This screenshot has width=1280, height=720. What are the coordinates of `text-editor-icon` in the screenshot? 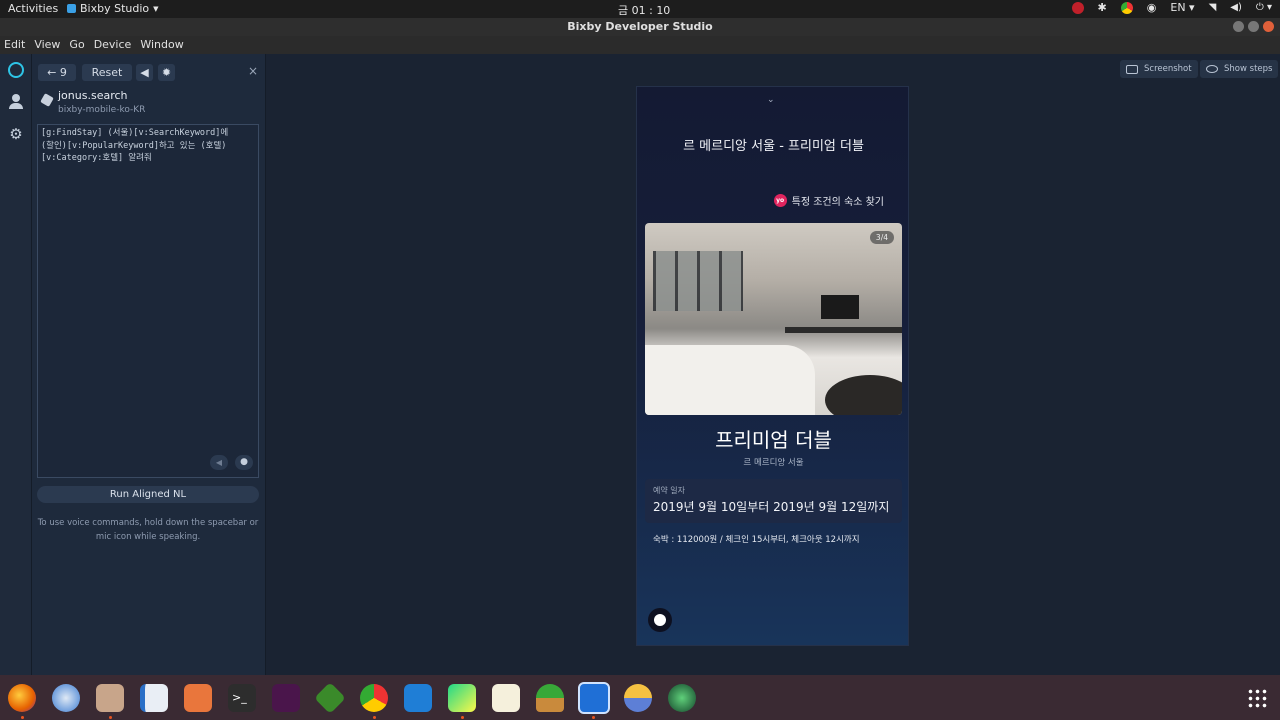 It's located at (506, 698).